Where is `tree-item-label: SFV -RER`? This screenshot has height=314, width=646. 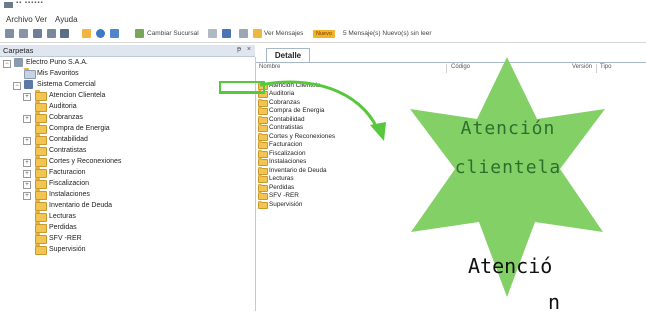 tree-item-label: SFV -RER is located at coordinates (65, 238).